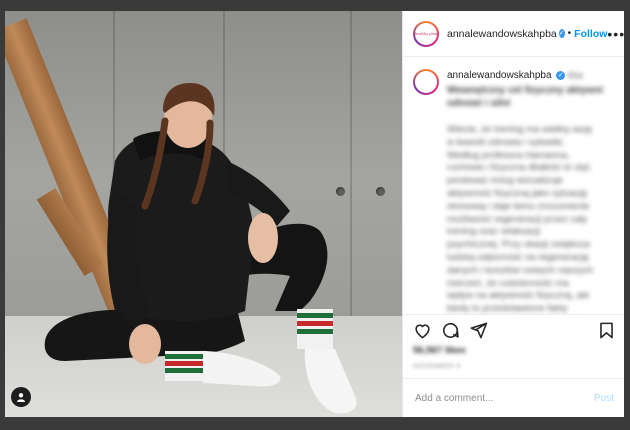 This screenshot has height=430, width=630. I want to click on author-avatar: healthy plan, so click(426, 33).